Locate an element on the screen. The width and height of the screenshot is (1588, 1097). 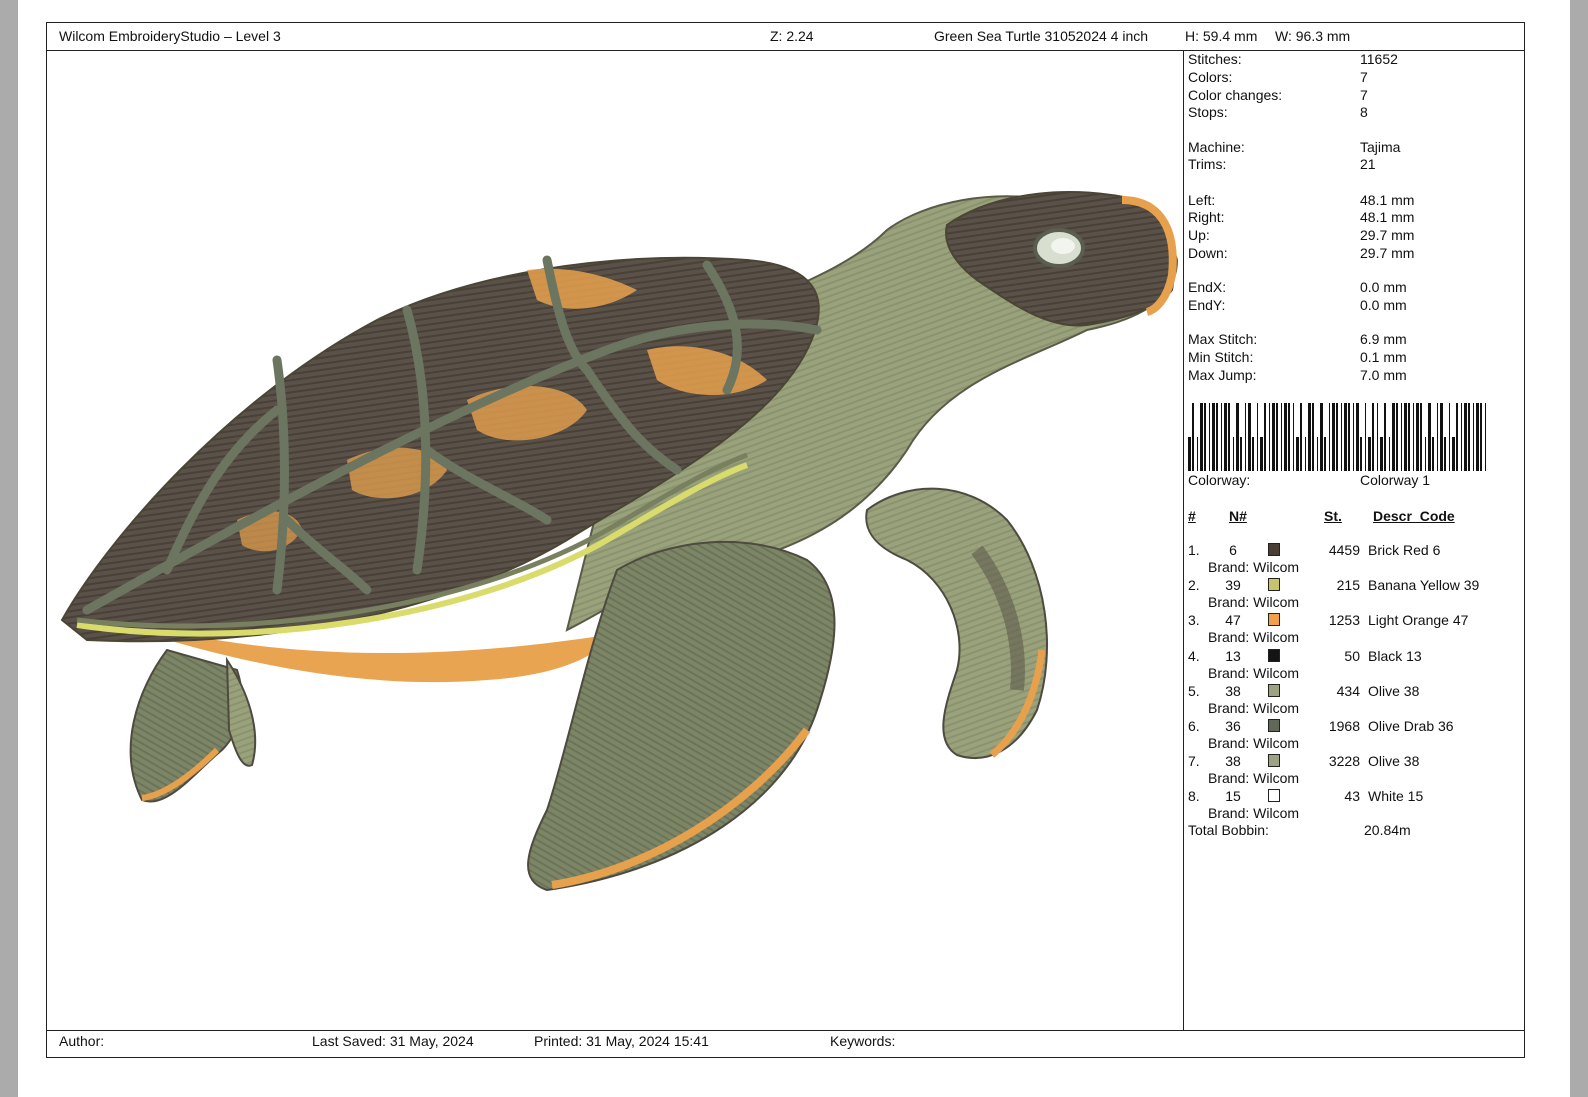
keywords-label: Keywords: is located at coordinates (863, 1041).